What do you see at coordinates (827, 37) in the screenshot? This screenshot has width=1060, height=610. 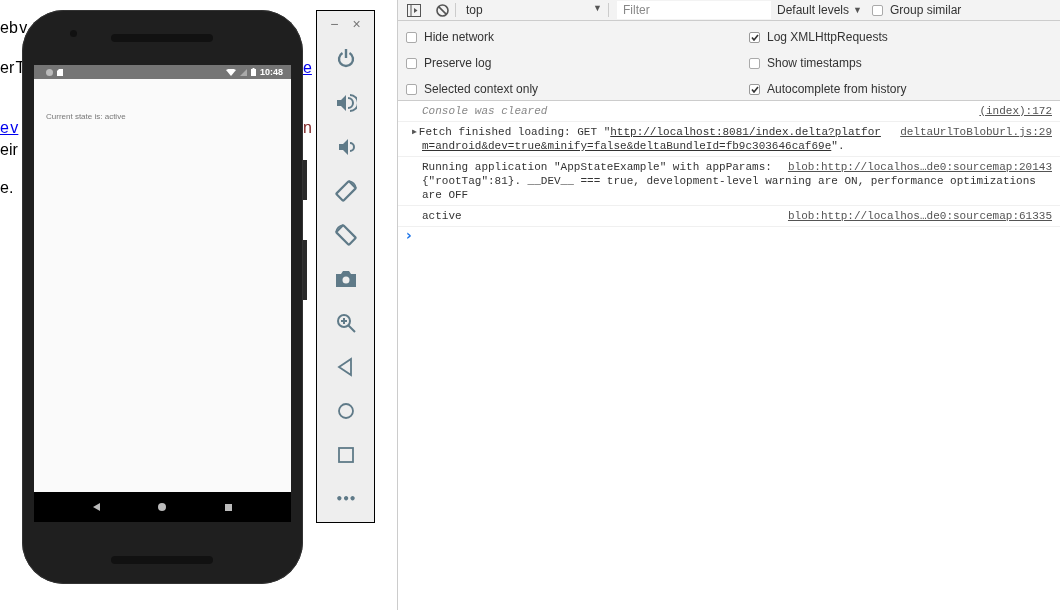 I see `checkbox-label: Log XMLHttpRequests` at bounding box center [827, 37].